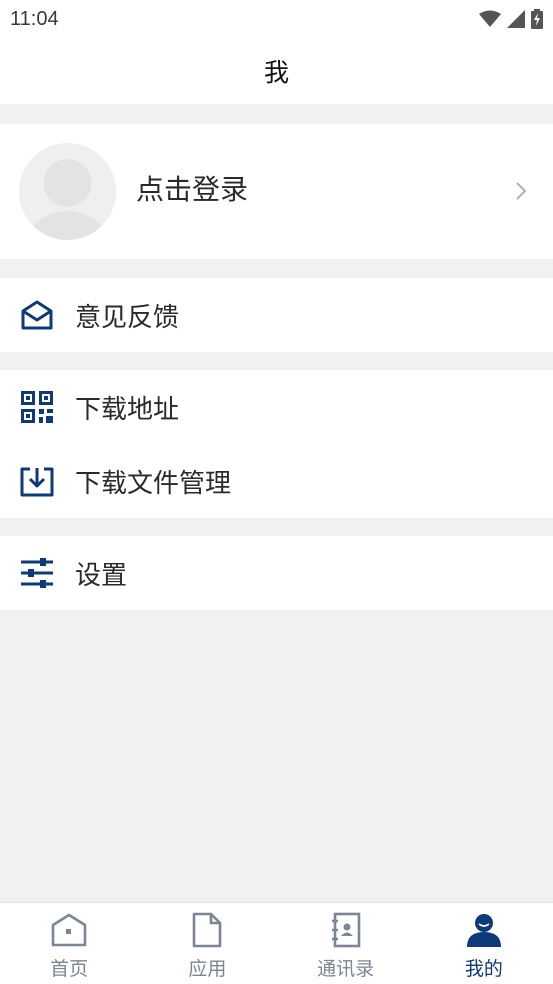 This screenshot has height=984, width=553. What do you see at coordinates (516, 19) in the screenshot?
I see `cellular-signal-icon` at bounding box center [516, 19].